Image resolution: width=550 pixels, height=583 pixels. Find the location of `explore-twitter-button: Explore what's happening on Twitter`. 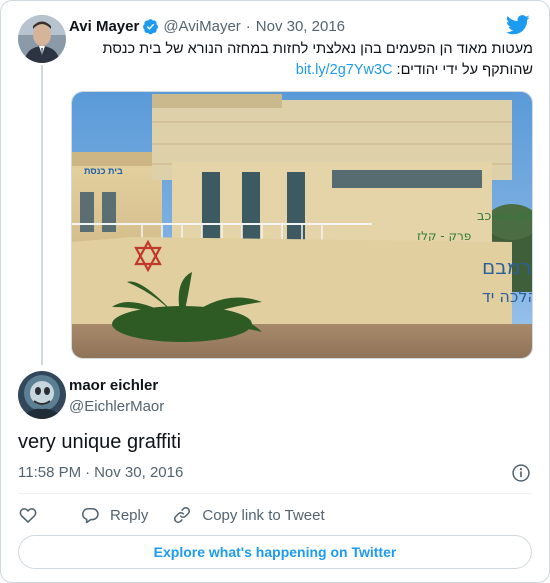

explore-twitter-button: Explore what's happening on Twitter is located at coordinates (275, 552).